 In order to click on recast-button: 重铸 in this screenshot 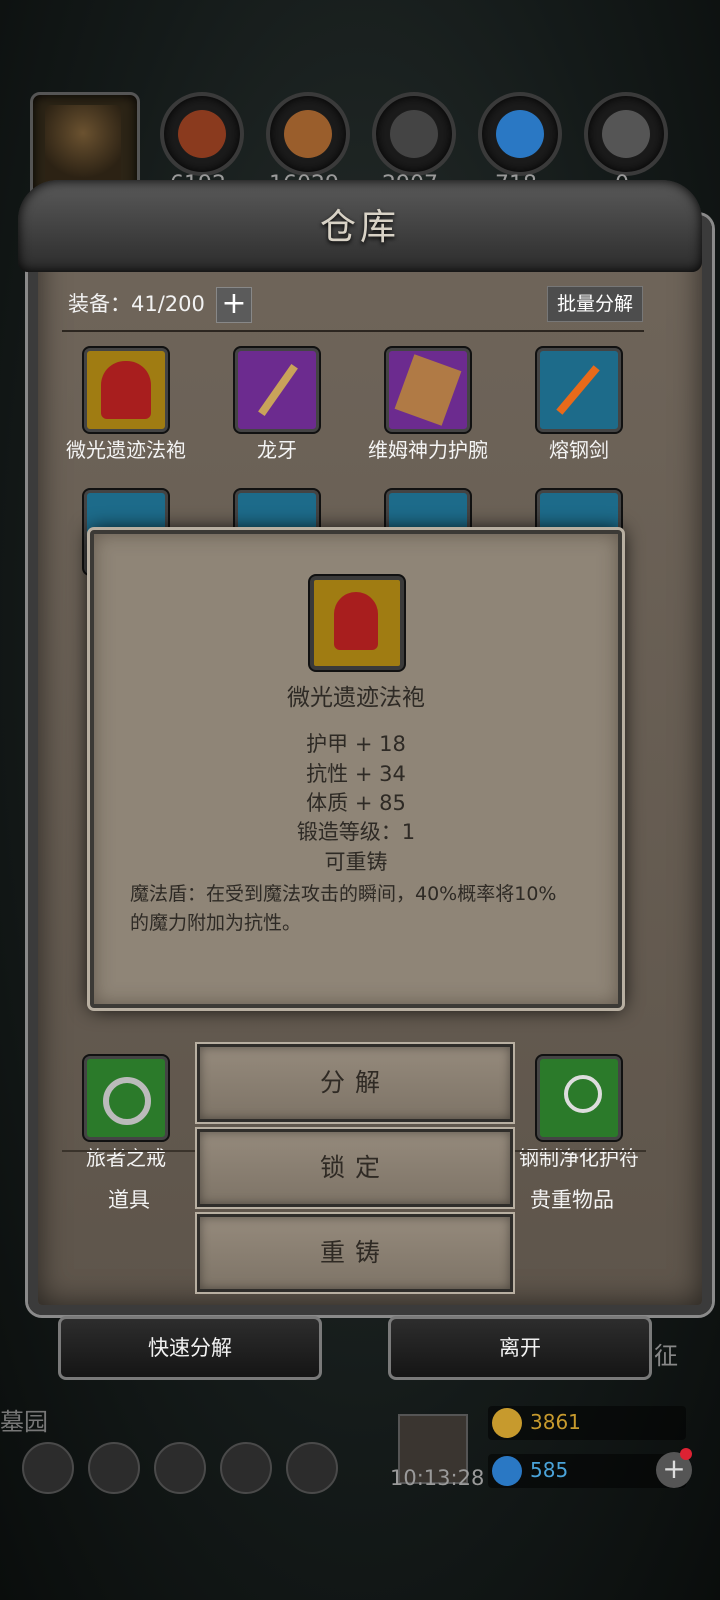, I will do `click(355, 1253)`.